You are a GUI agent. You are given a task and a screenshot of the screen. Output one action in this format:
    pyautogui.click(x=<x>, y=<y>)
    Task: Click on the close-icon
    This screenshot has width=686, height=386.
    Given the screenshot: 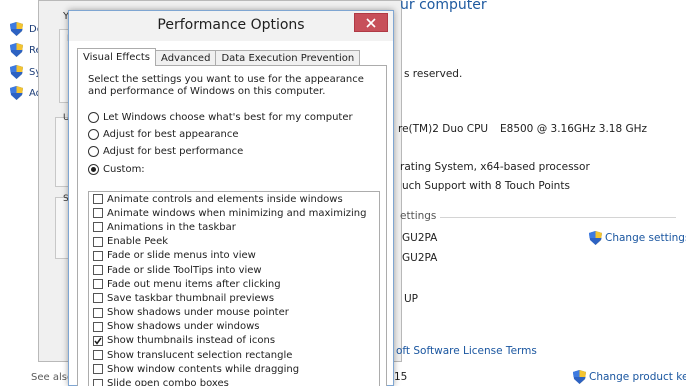 What is the action you would take?
    pyautogui.click(x=371, y=22)
    